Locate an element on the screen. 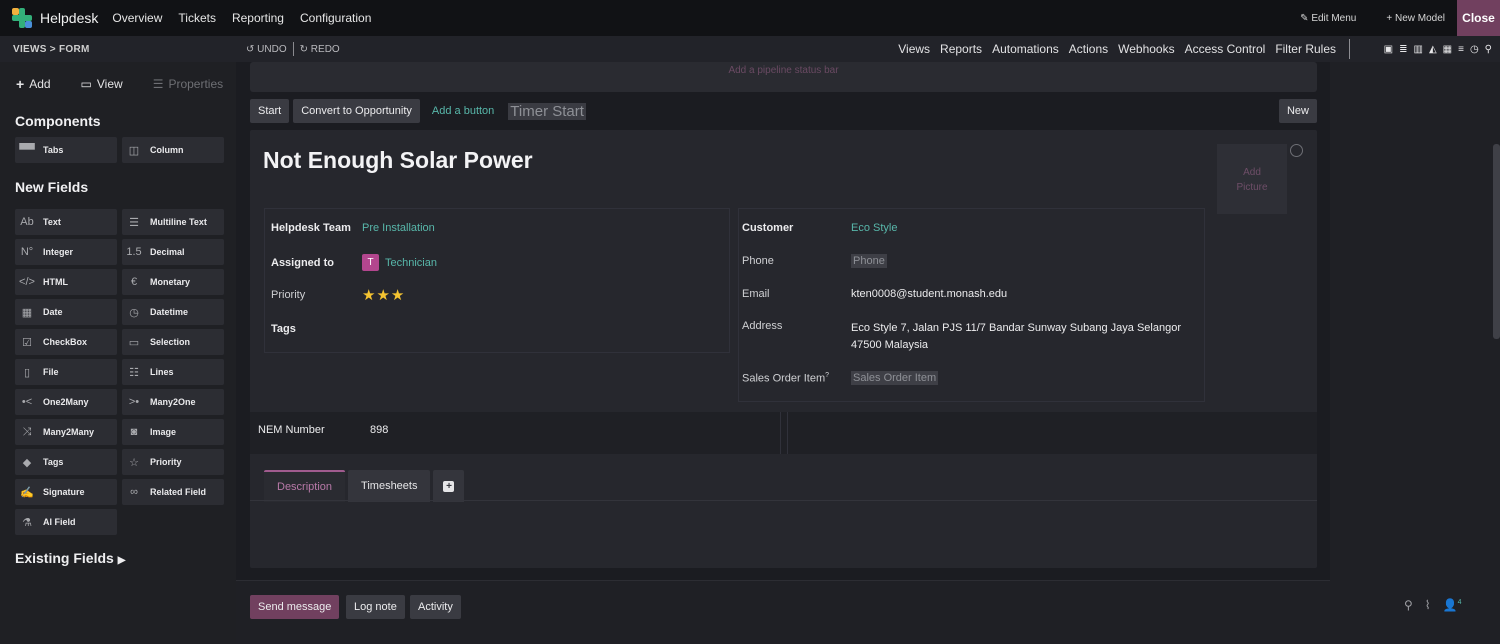 Image resolution: width=1500 pixels, height=644 pixels. field-decimal: 1.5 Decimal is located at coordinates (173, 252).